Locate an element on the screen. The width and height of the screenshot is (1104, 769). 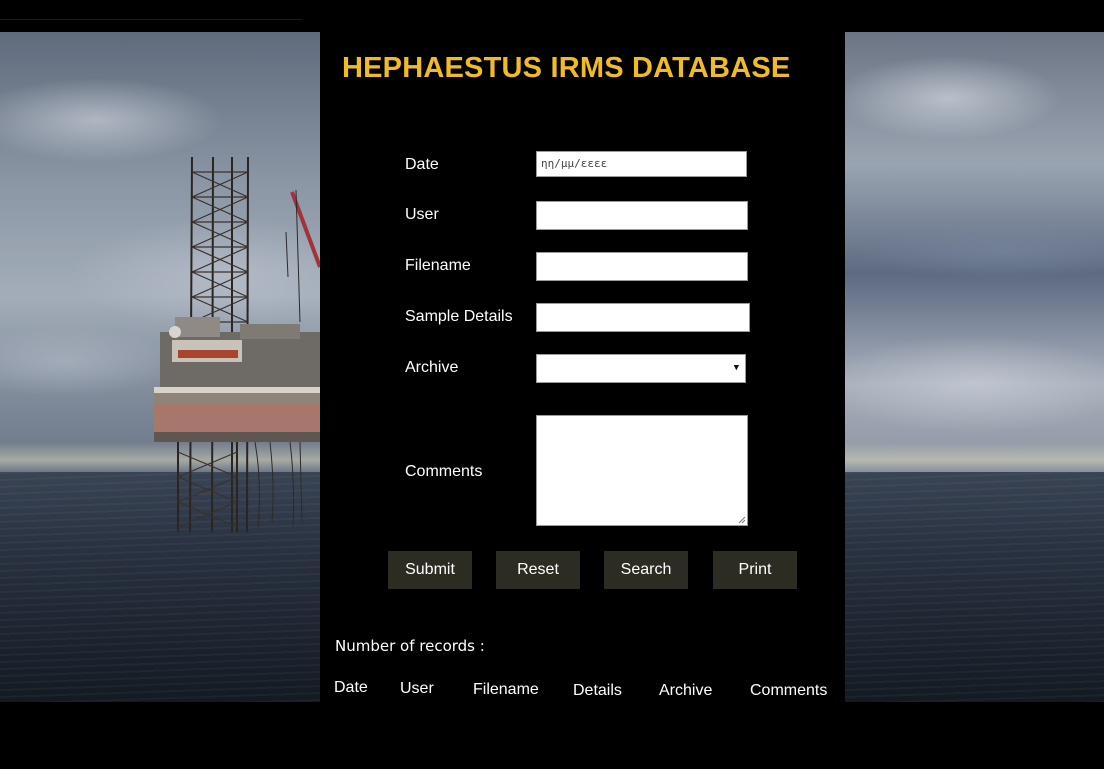
comments-textarea is located at coordinates (642, 470).